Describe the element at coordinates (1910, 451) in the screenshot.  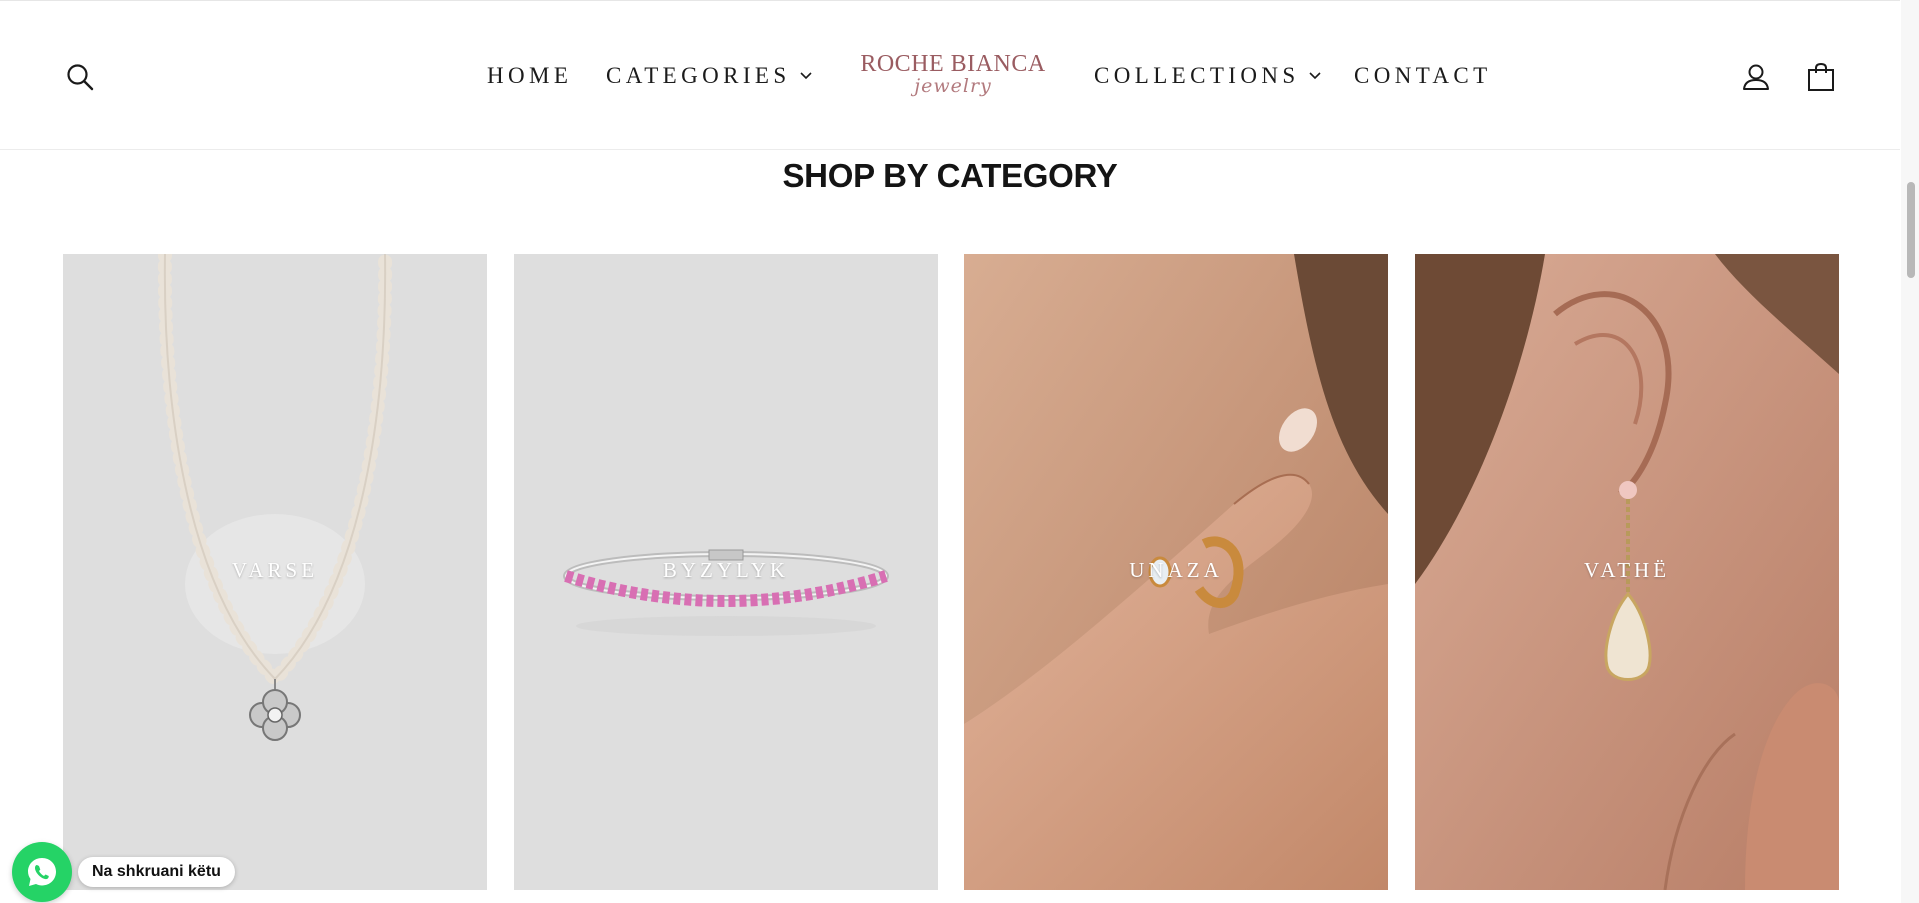
I see `page-scrollbar` at that location.